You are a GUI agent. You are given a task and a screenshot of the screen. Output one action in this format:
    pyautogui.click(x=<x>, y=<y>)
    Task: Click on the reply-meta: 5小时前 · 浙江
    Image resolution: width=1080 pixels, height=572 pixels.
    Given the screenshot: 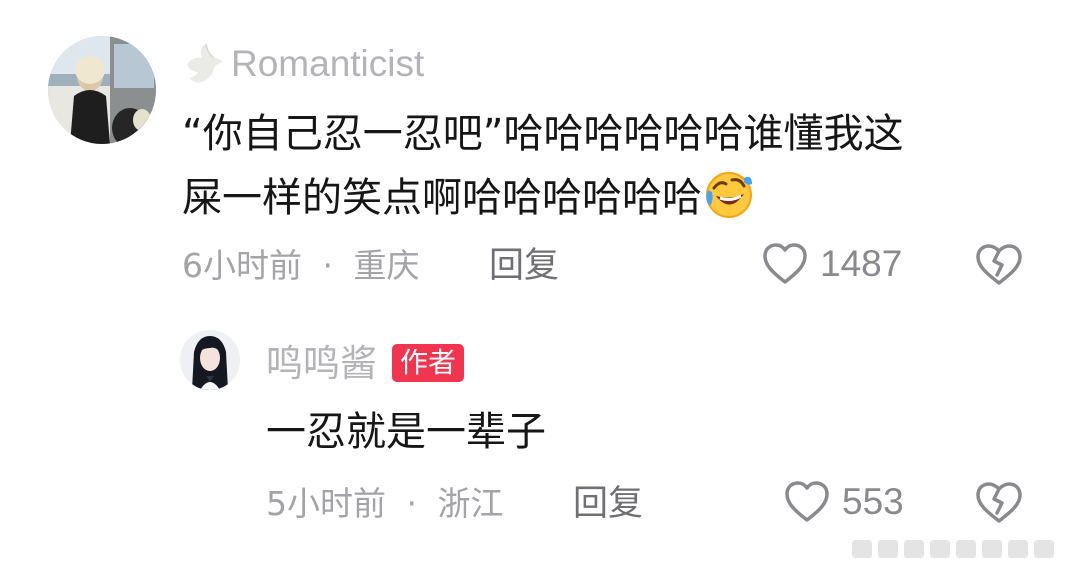 What is the action you would take?
    pyautogui.click(x=385, y=504)
    